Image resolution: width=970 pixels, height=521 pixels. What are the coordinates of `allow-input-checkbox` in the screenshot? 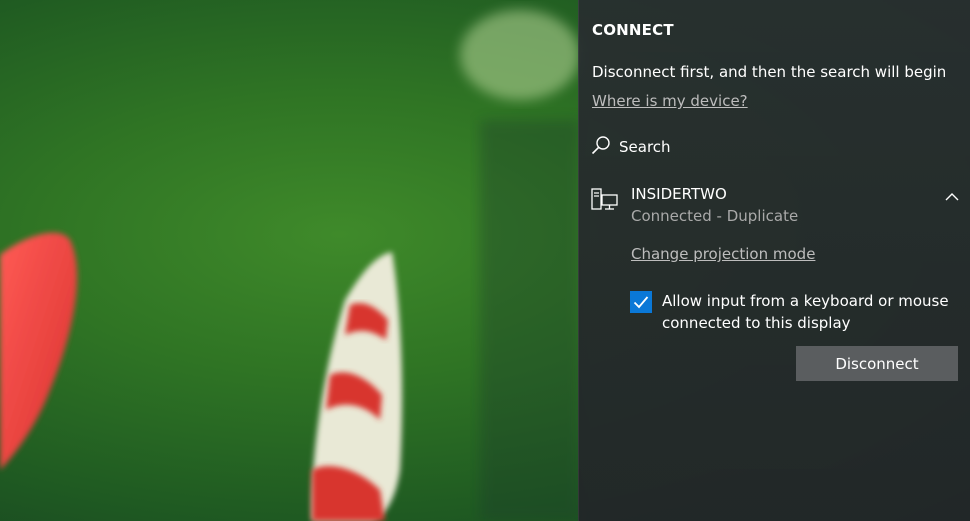 It's located at (641, 302).